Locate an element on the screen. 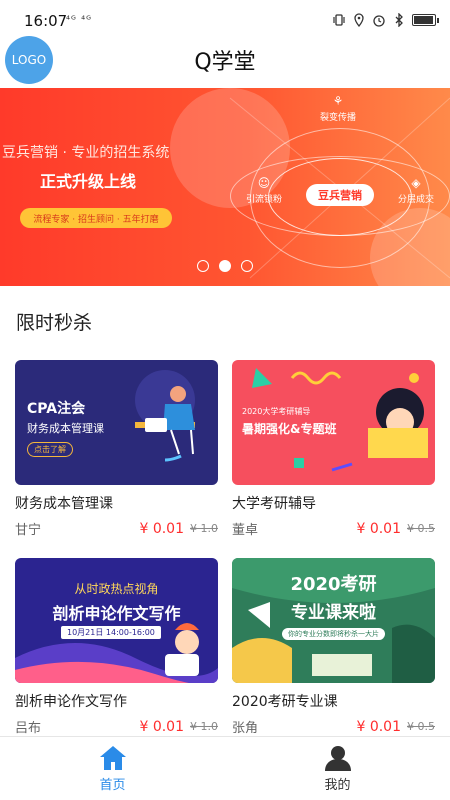  banner-node-traffic: ☺ 引流锁粉 is located at coordinates (264, 190).